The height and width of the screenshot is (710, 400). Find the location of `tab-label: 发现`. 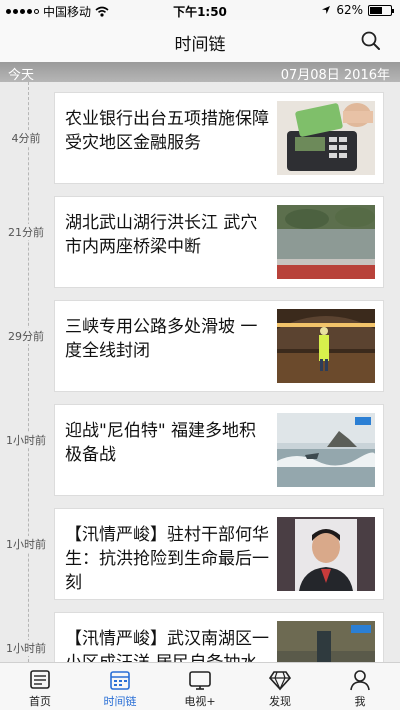

tab-label: 发现 is located at coordinates (280, 701).